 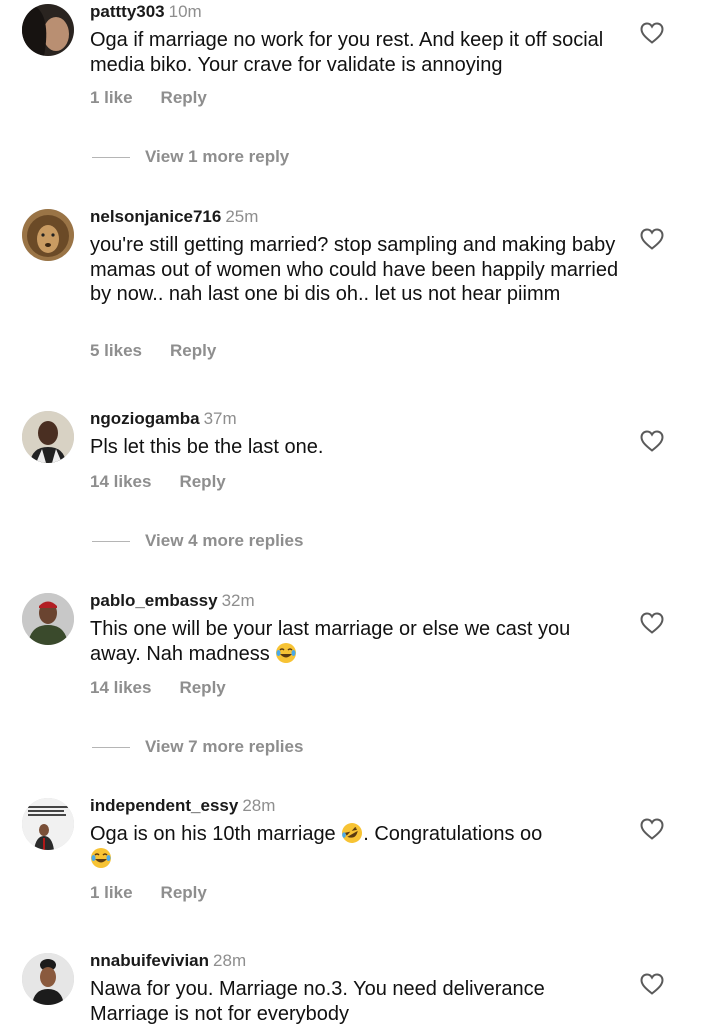 I want to click on comment-meta: nelsonjanice716 25m, so click(x=174, y=217).